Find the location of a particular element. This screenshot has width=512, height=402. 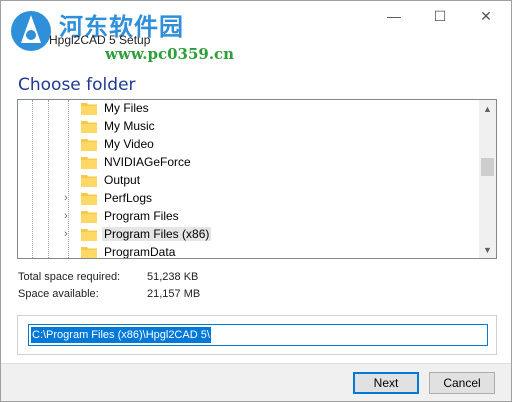

tree-item-label: PerfLogs is located at coordinates (128, 198).